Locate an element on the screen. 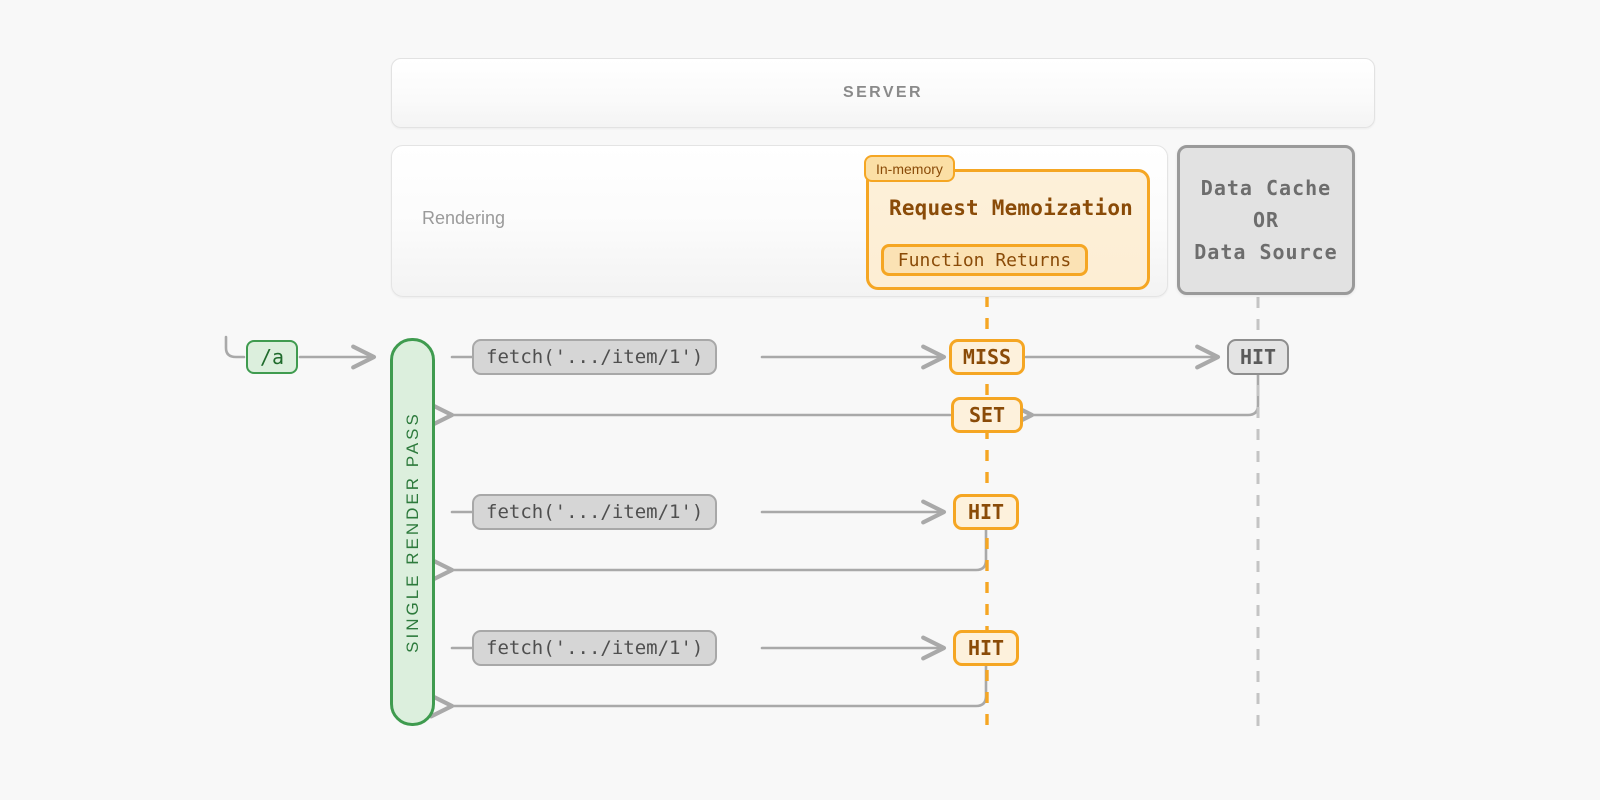 The height and width of the screenshot is (800, 1600). data-cache-line-2: OR is located at coordinates (1266, 220).